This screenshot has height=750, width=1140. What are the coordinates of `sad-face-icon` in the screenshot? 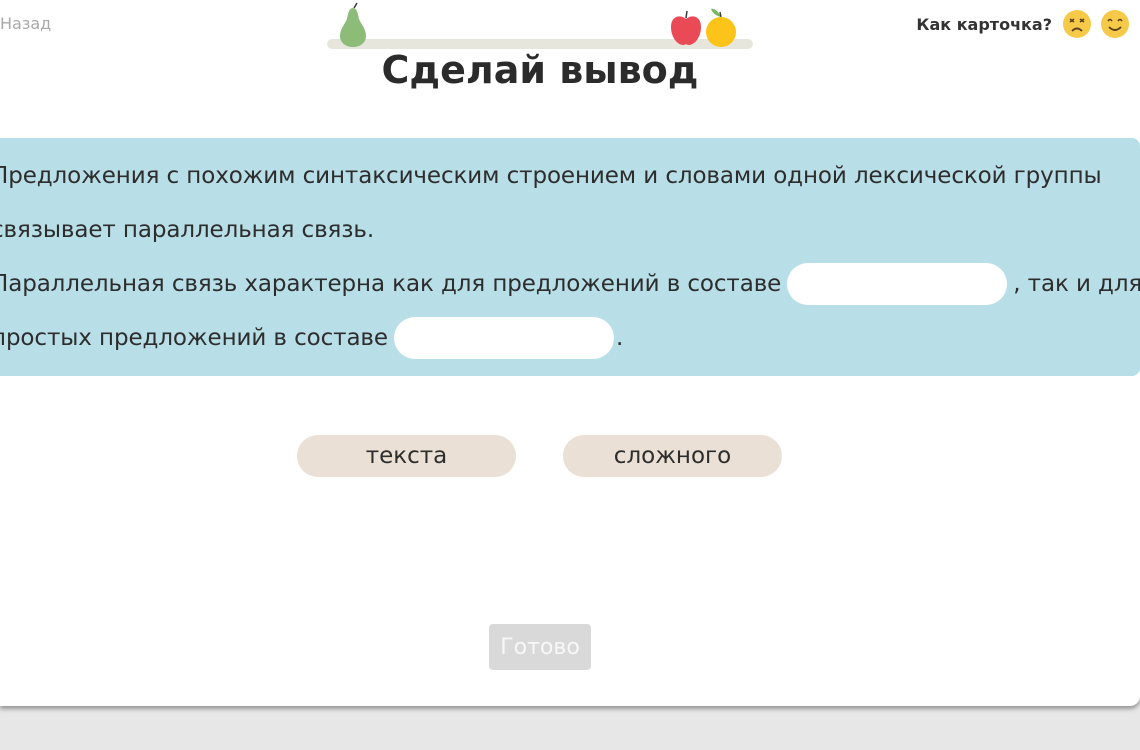 It's located at (1077, 24).